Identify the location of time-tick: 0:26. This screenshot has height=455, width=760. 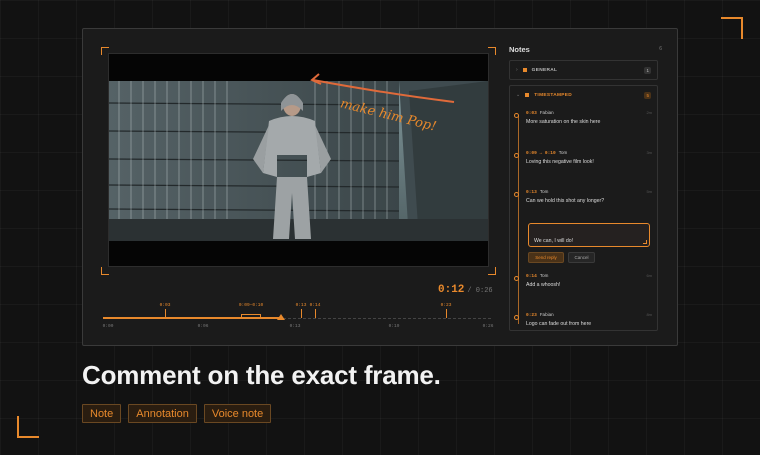
(488, 326).